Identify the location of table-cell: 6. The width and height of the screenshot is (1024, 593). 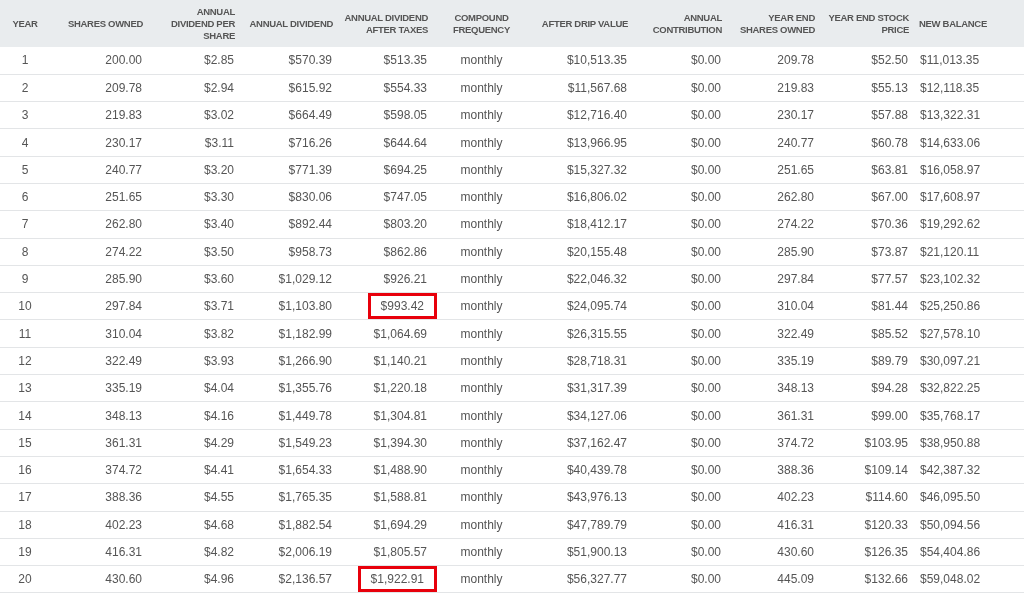
(25, 197).